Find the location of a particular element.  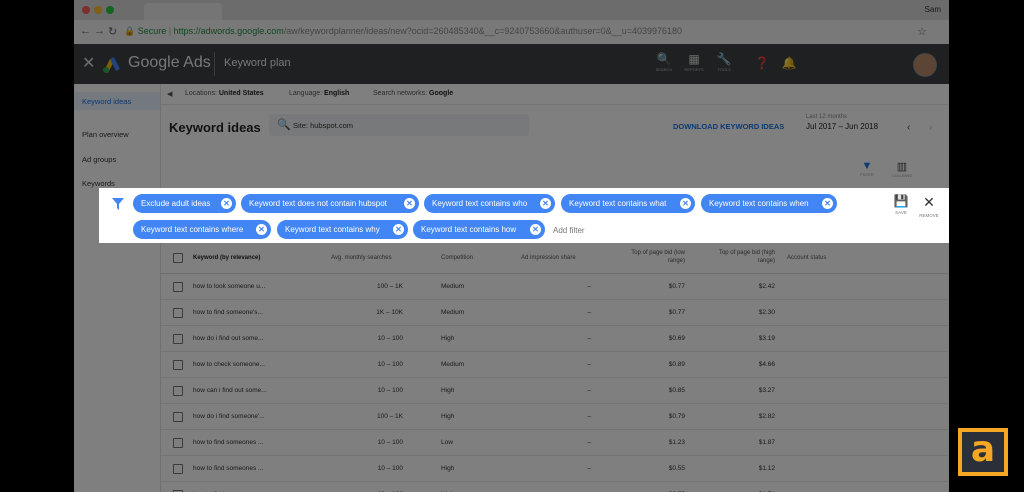

filter-chip: Exclude adult ideas ✕ is located at coordinates (184, 203).